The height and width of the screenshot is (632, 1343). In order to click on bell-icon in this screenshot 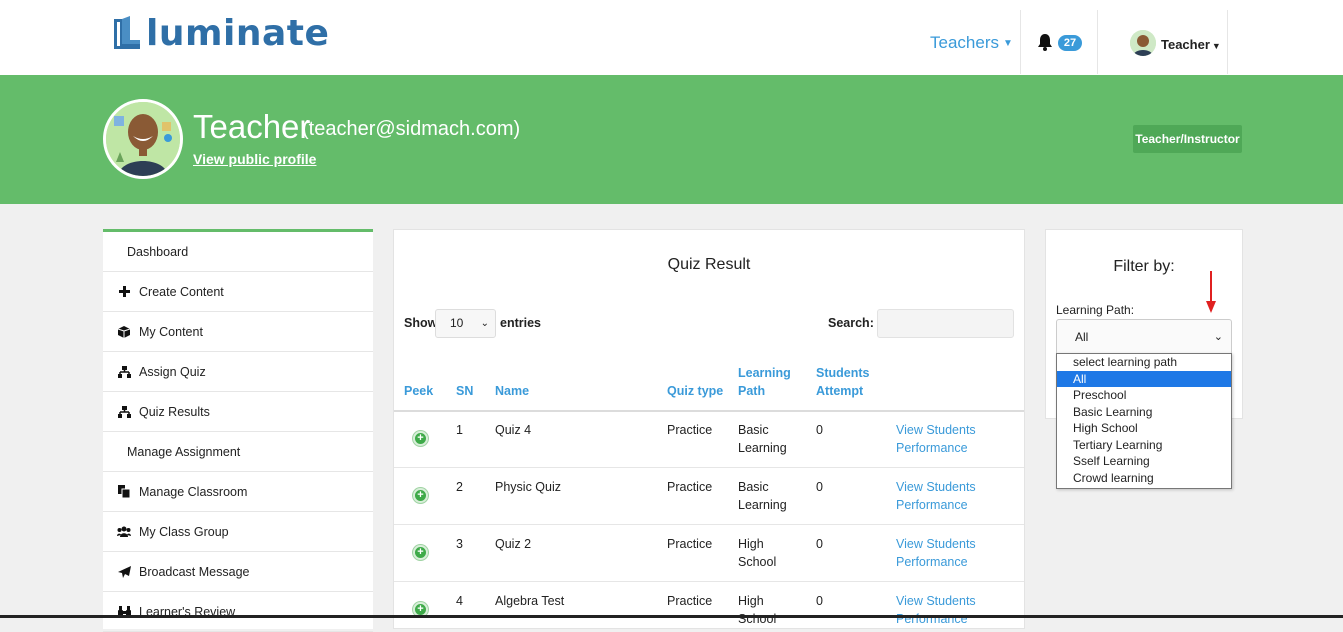, I will do `click(1045, 42)`.